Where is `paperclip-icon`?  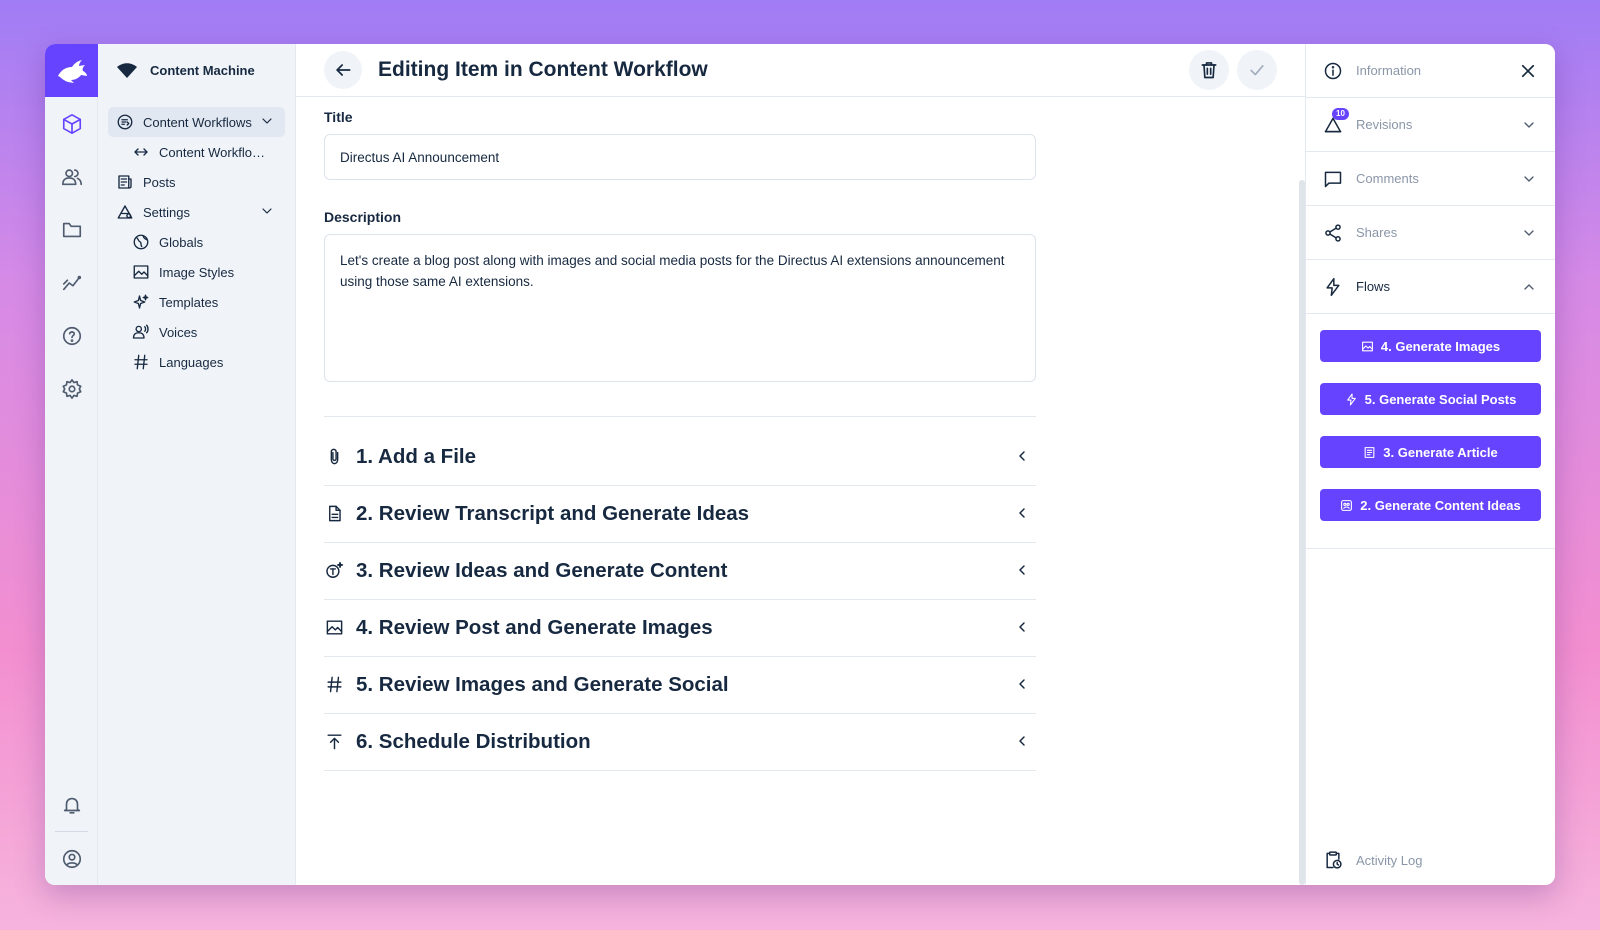
paperclip-icon is located at coordinates (334, 456).